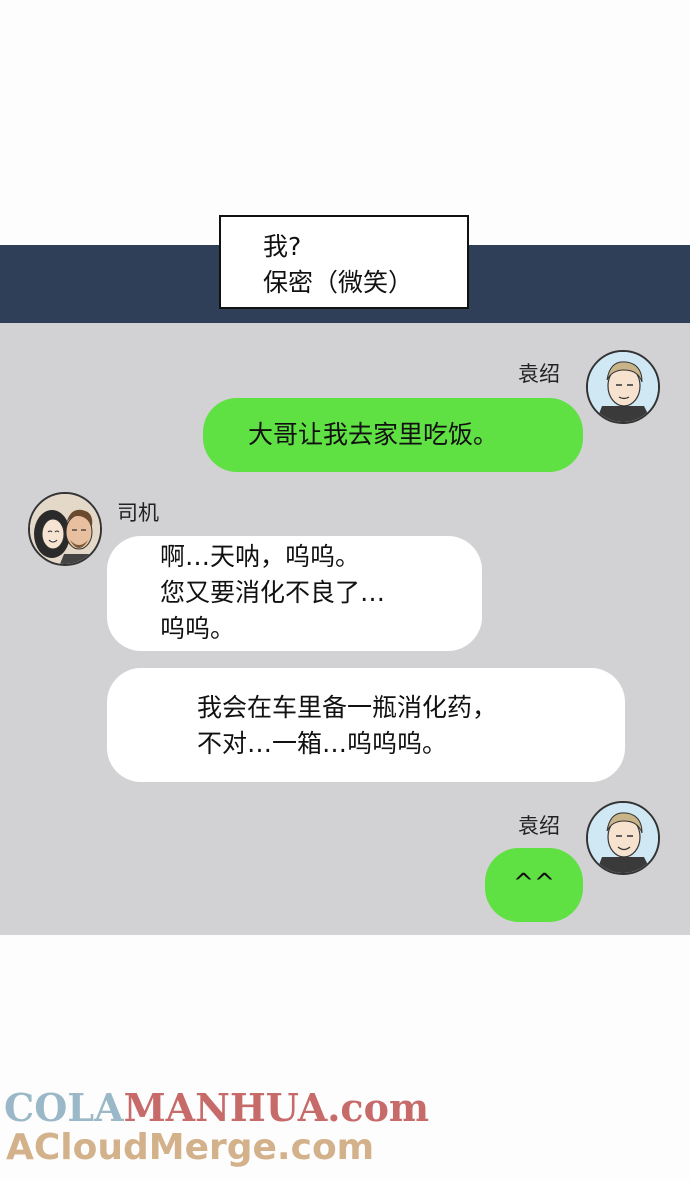 The image size is (690, 1180). I want to click on watermark-colamanhua: COLAMANHUA.com, so click(216, 1107).